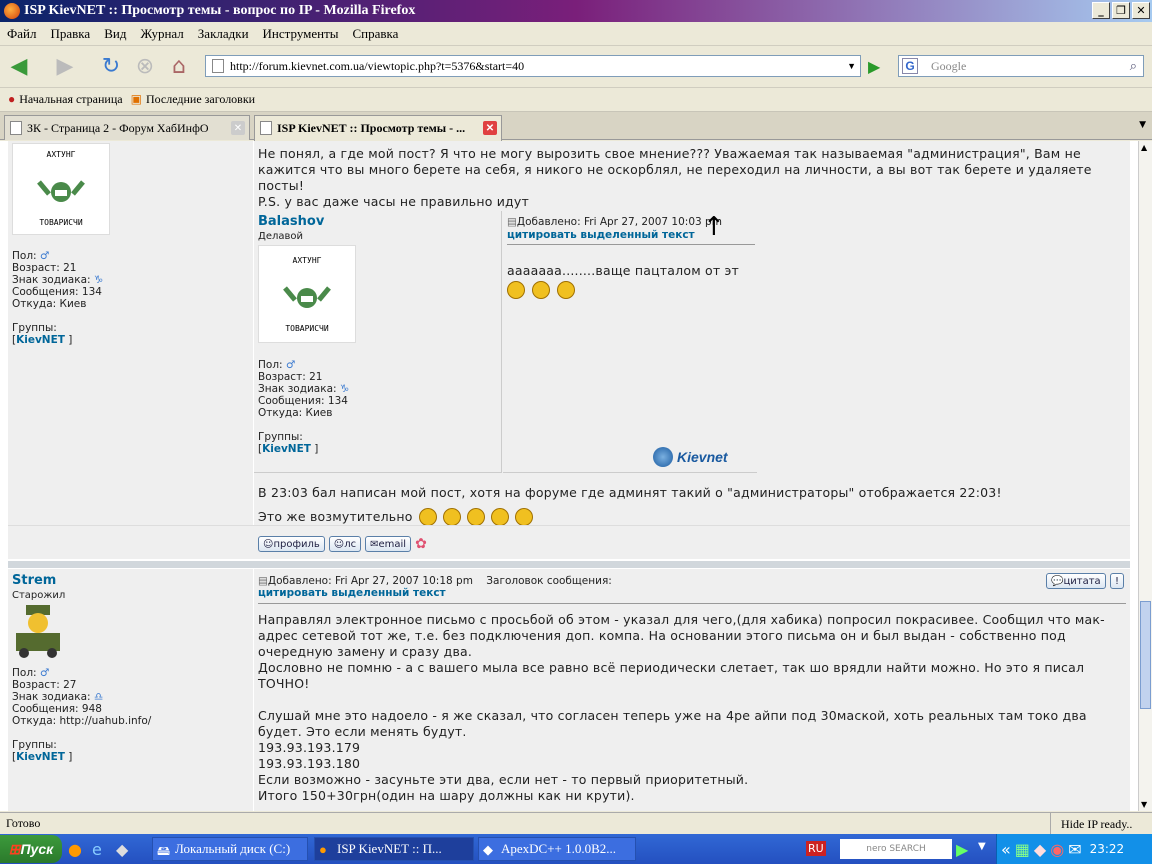 This screenshot has width=1152, height=864. What do you see at coordinates (1145, 476) in the screenshot?
I see `vertical-scrollbar: ▲ ▼` at bounding box center [1145, 476].